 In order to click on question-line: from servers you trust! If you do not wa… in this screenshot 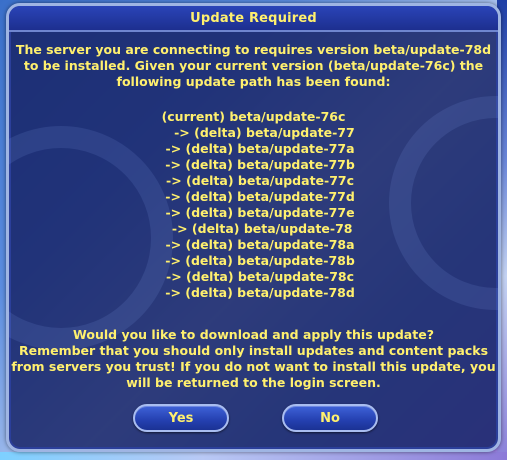, I will do `click(253, 366)`.